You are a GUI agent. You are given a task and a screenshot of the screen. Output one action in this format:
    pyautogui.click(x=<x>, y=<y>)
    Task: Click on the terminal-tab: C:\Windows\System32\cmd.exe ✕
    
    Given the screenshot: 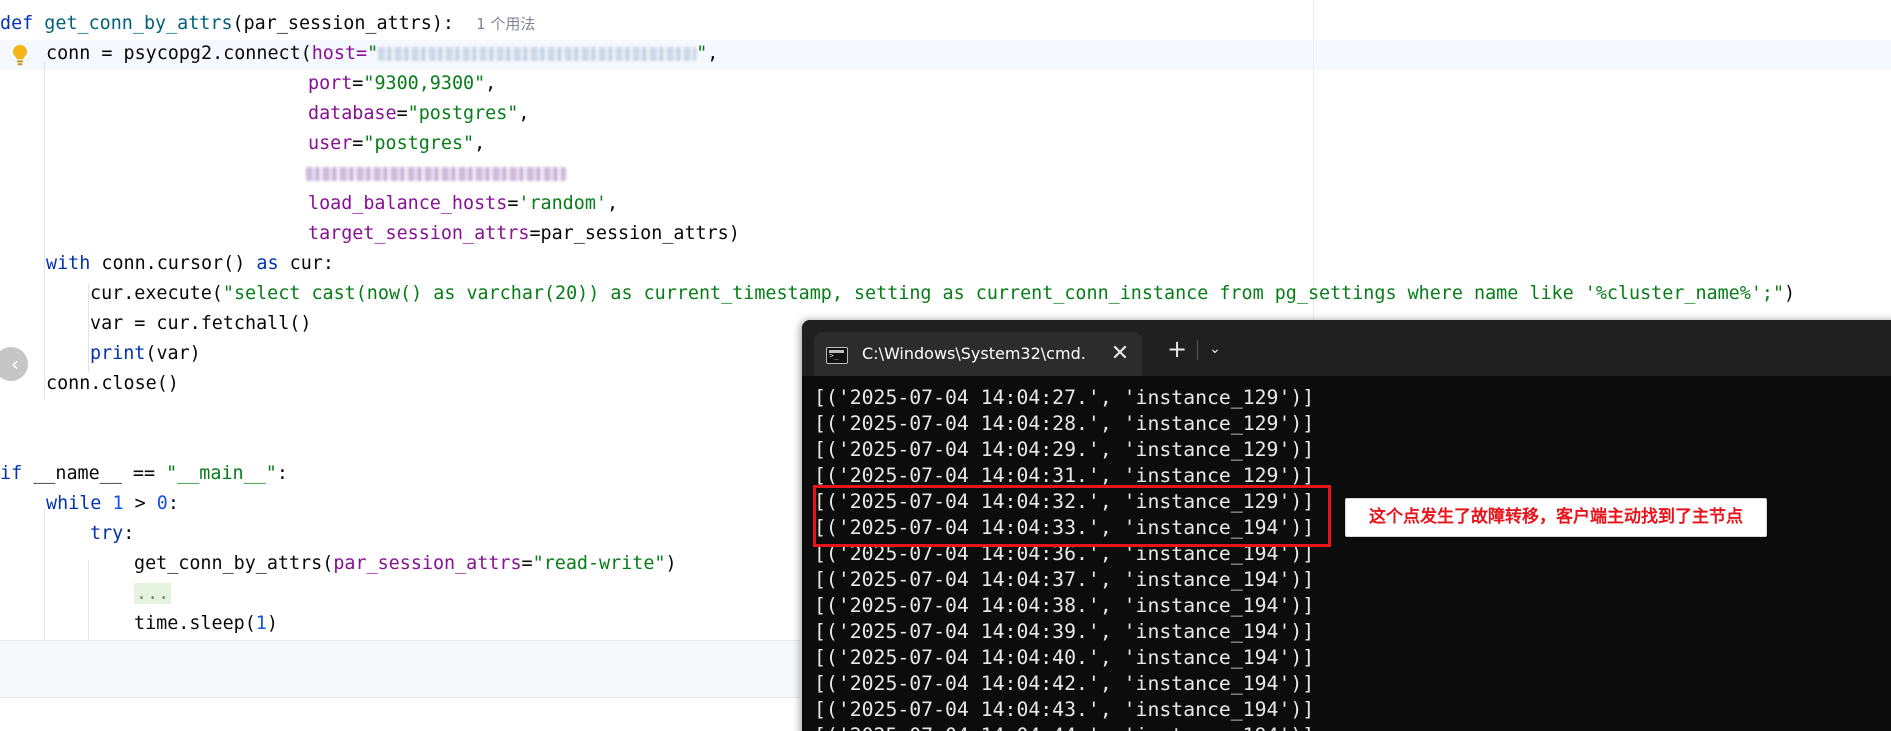 What is the action you would take?
    pyautogui.click(x=978, y=354)
    